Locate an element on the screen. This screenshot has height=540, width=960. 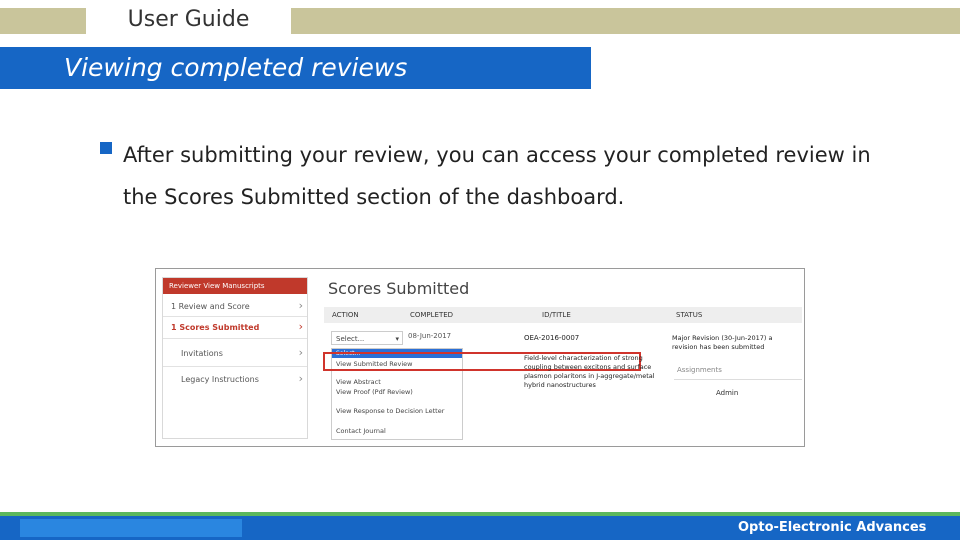
sidebar-heading: Reviewer View Manuscripts is located at coordinates (235, 286).